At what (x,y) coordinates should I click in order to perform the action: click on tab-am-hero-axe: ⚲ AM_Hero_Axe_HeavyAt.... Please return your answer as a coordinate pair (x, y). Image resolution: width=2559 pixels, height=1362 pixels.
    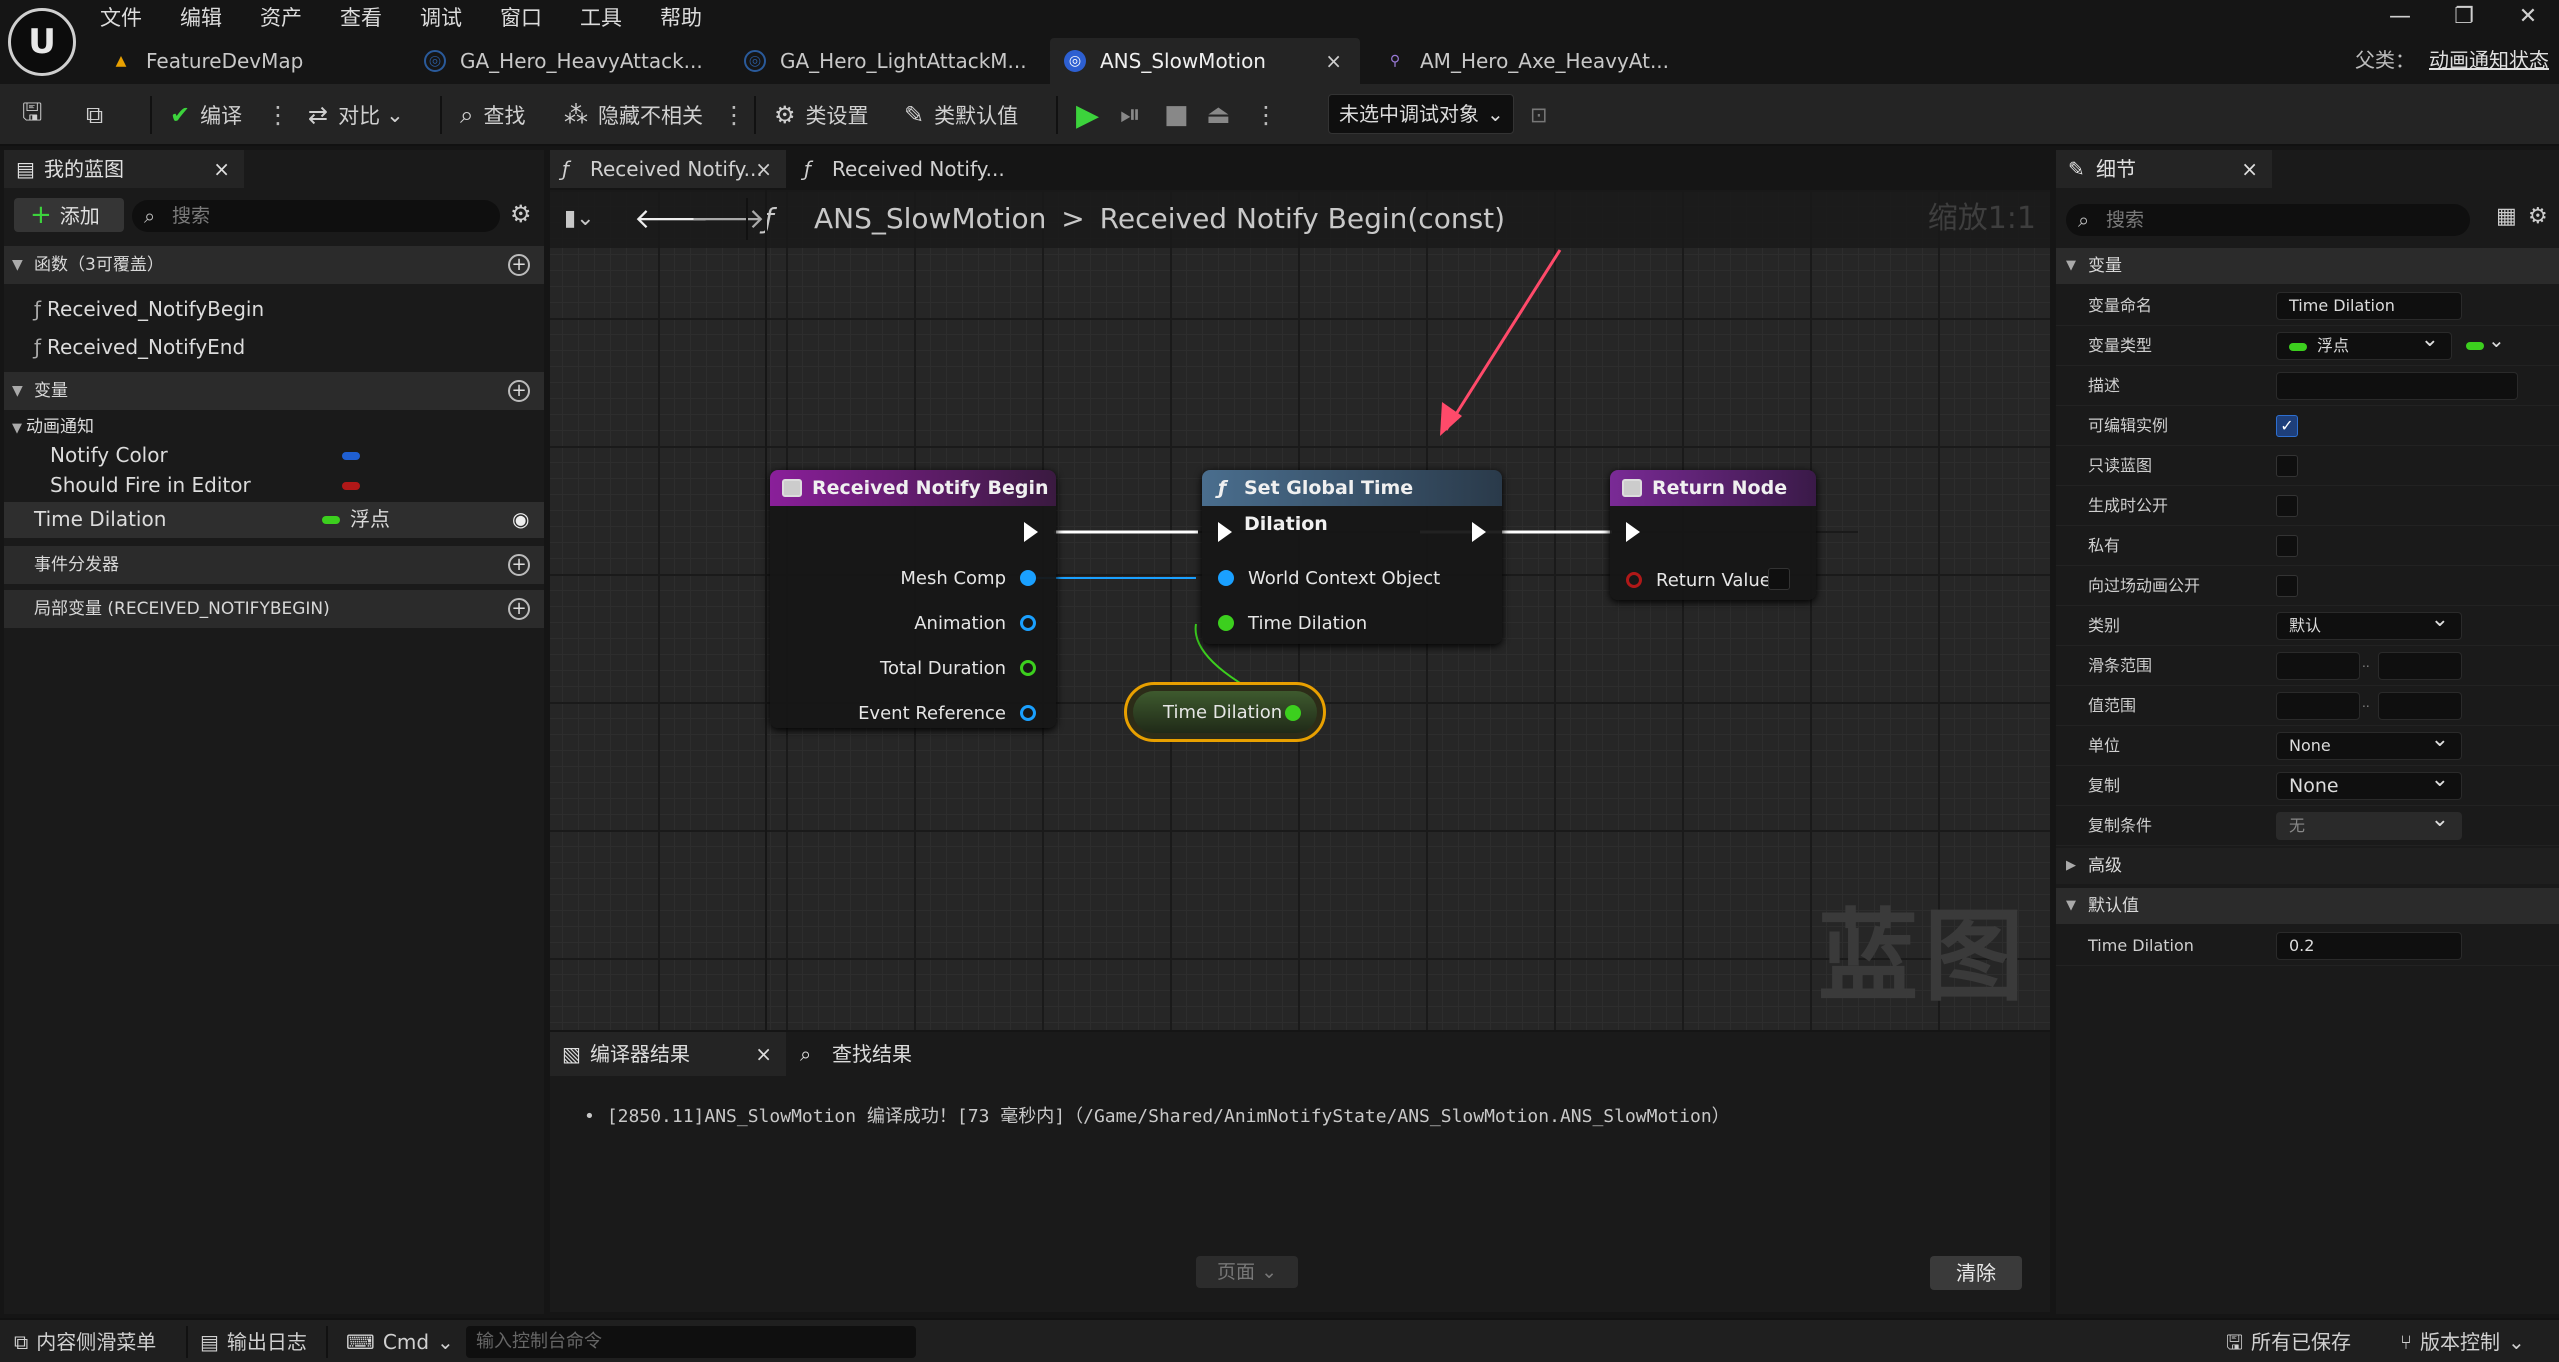
    Looking at the image, I should click on (1526, 61).